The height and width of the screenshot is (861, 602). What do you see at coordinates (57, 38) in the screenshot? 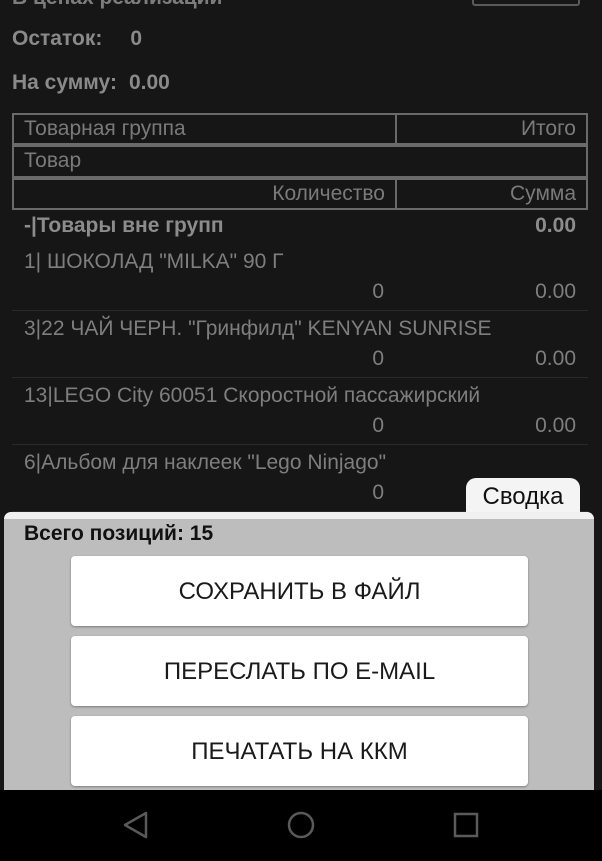
I see `rest-label: Остаток:` at bounding box center [57, 38].